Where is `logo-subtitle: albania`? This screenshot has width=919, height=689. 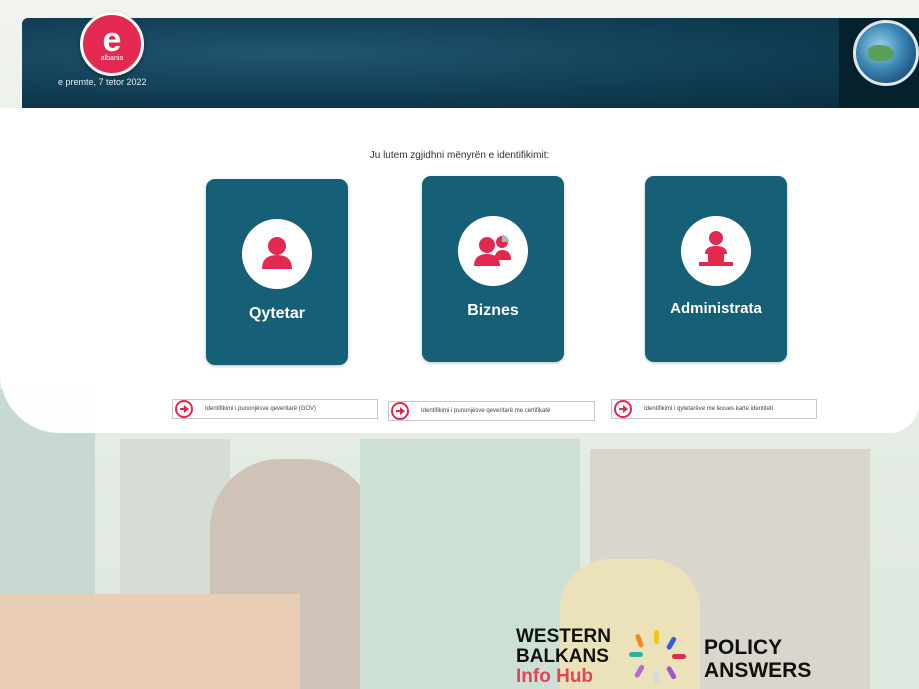 logo-subtitle: albania is located at coordinates (112, 58).